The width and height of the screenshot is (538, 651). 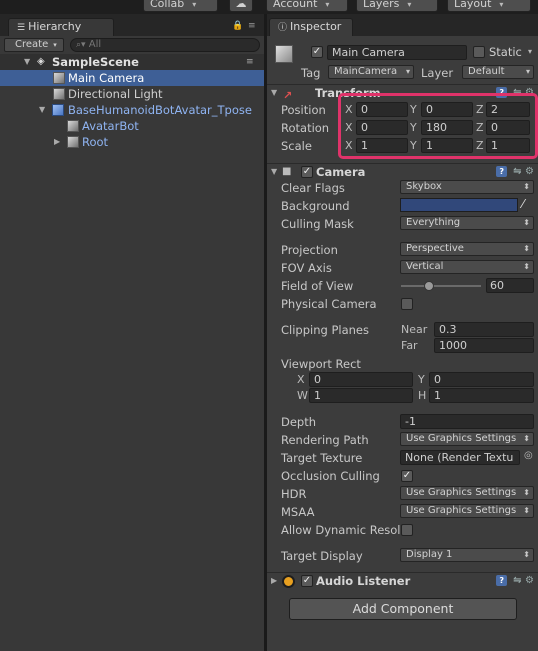 What do you see at coordinates (407, 304) in the screenshot?
I see `physical-camera-checkbox` at bounding box center [407, 304].